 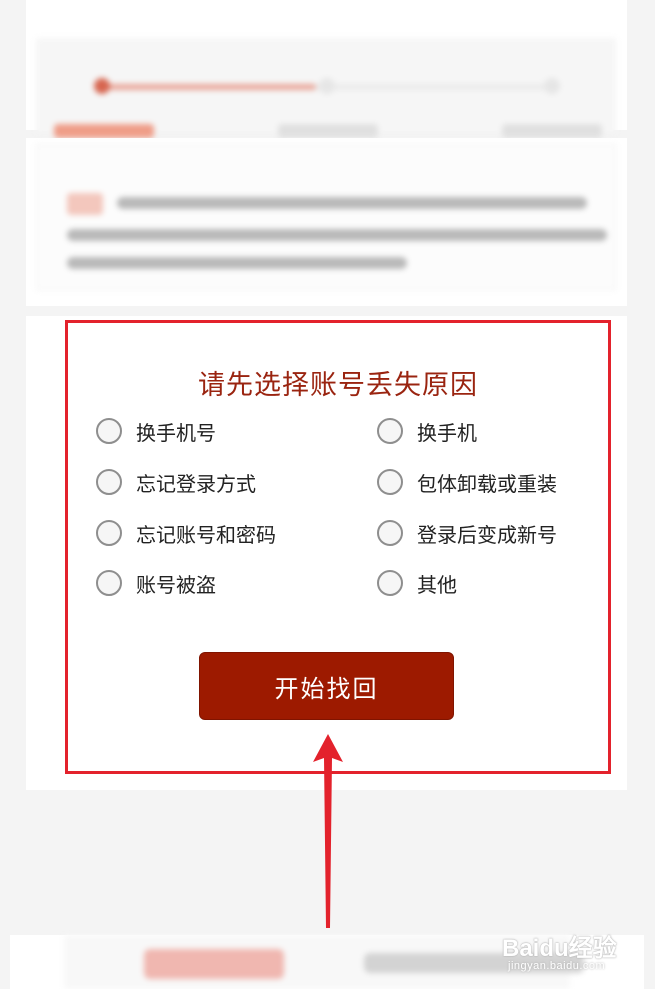 I want to click on reason-option-change-phone-number: 换手机号, so click(x=156, y=431).